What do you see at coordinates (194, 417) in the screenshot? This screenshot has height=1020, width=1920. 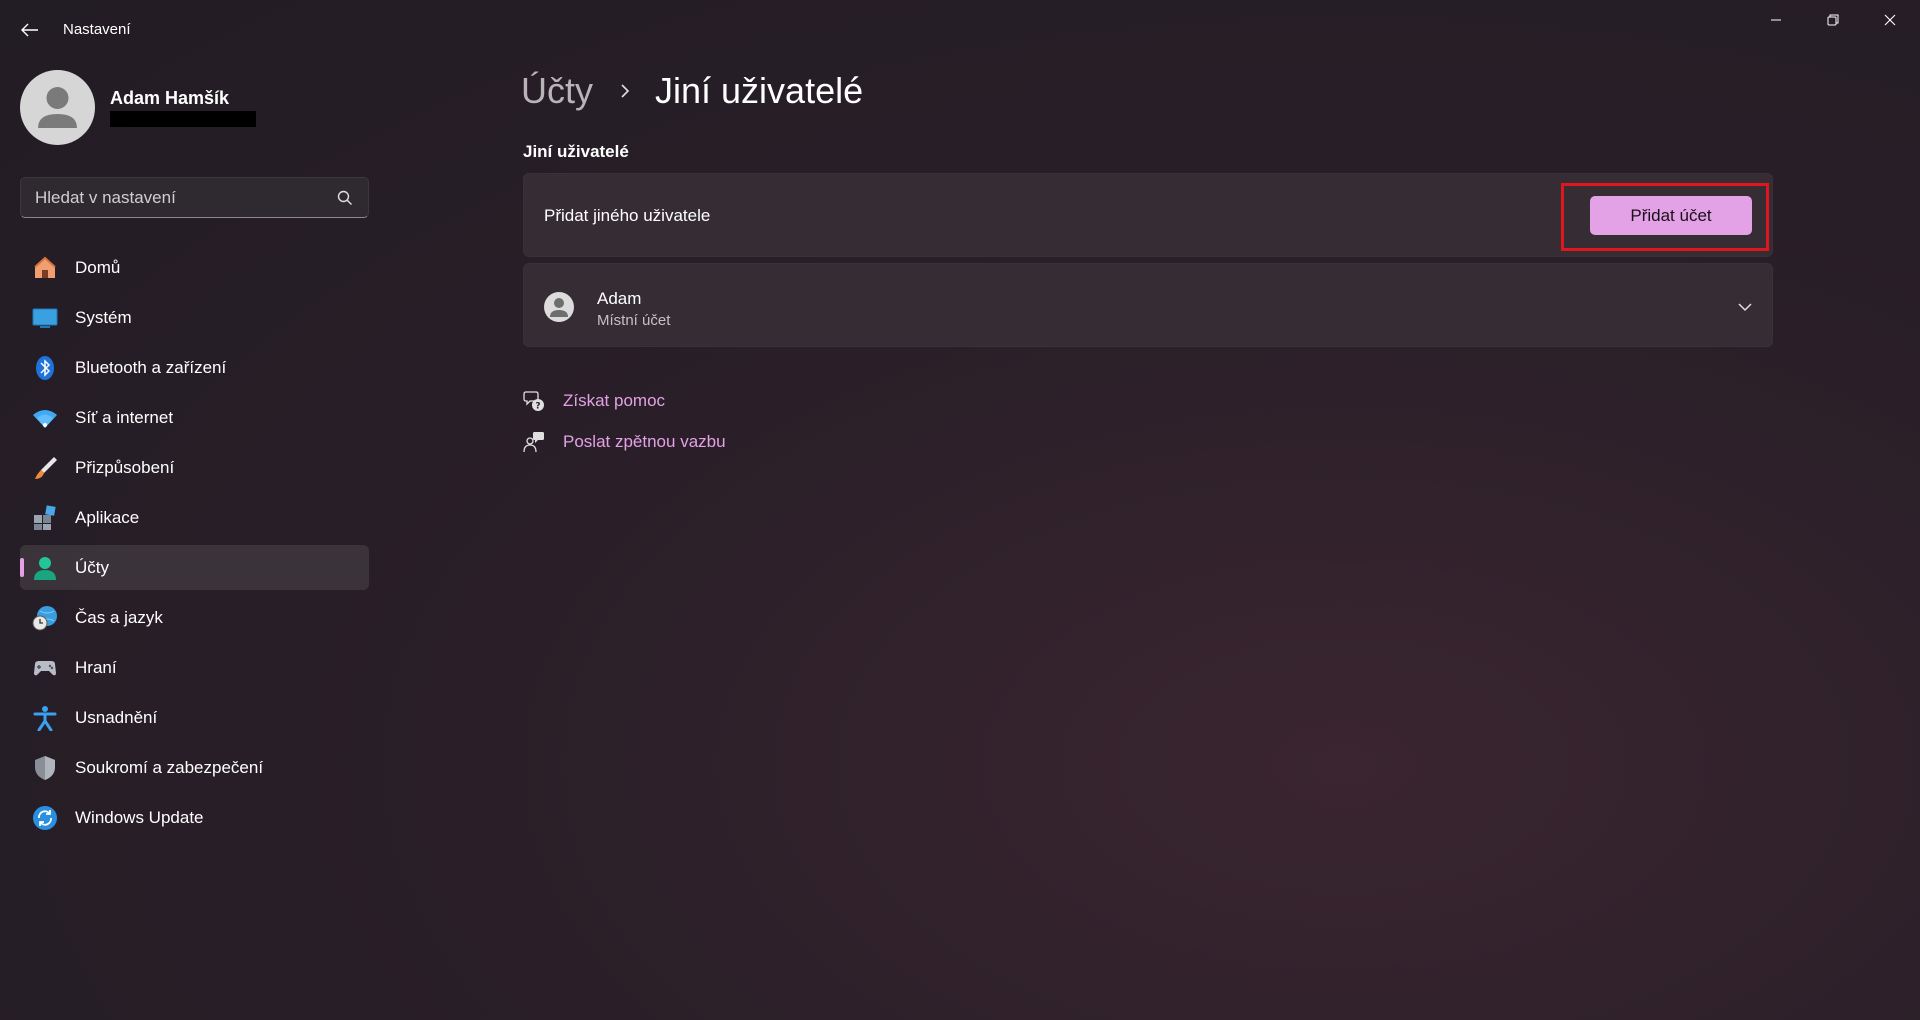 I see `sidebar-item-network: Síť a internet` at bounding box center [194, 417].